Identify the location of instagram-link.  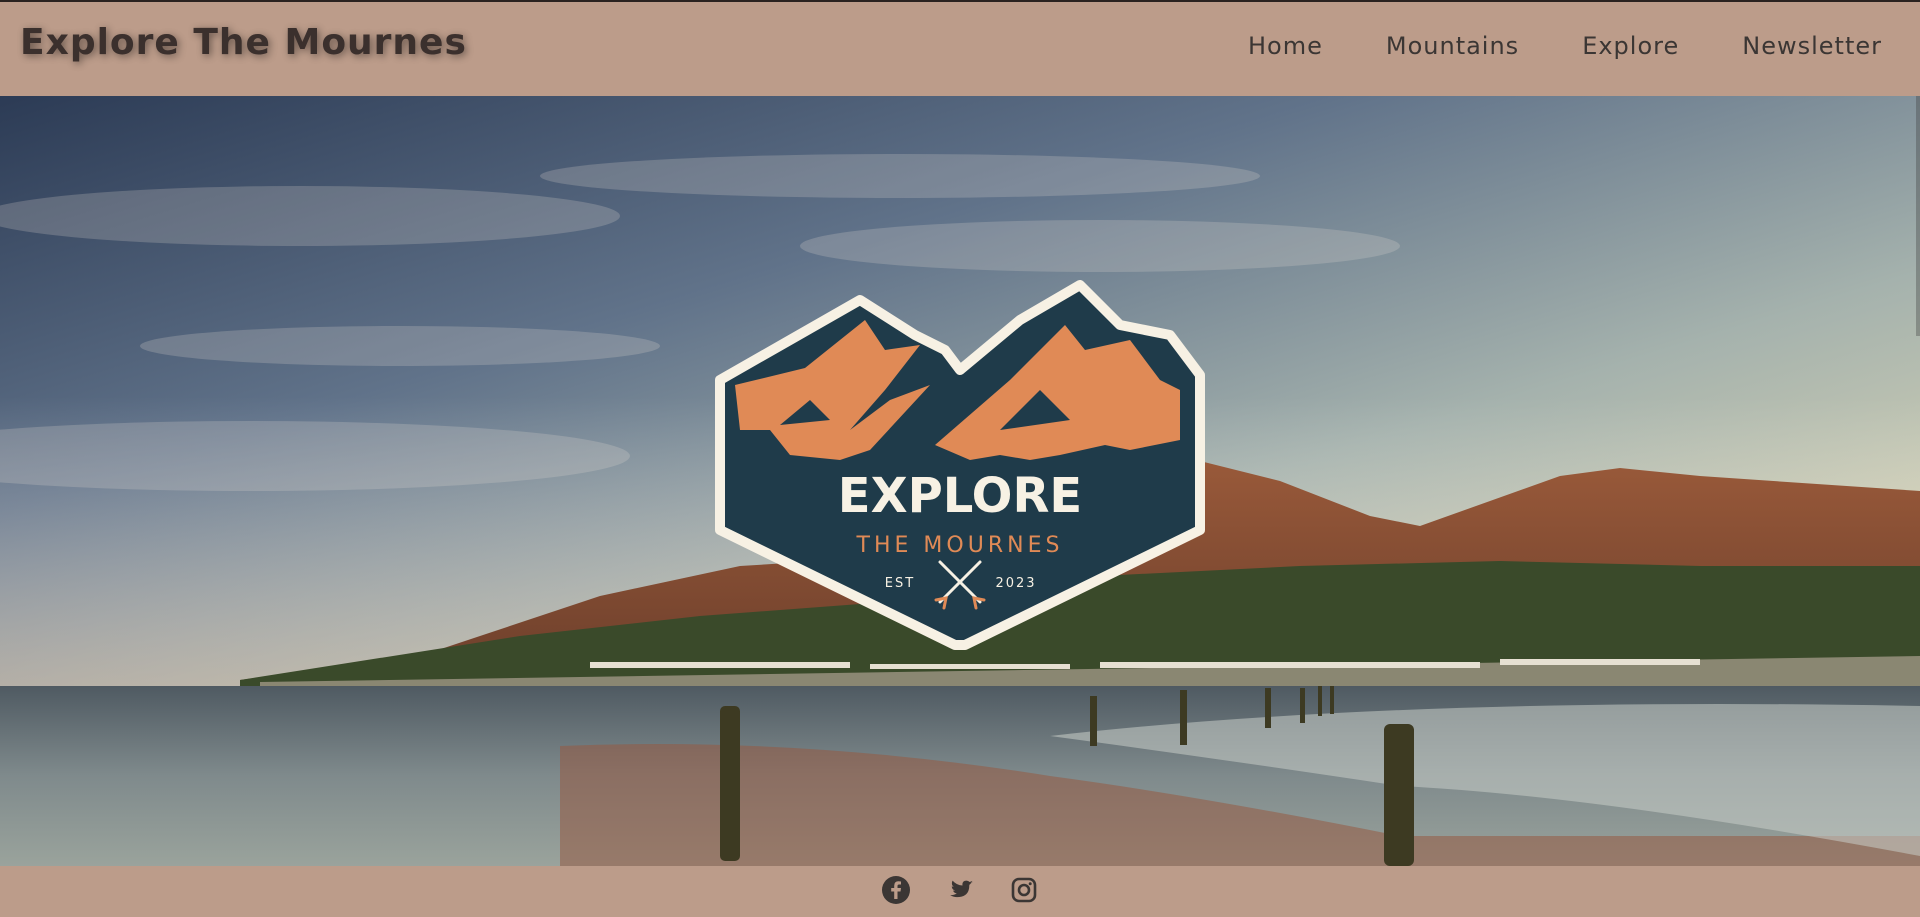
(1024, 892).